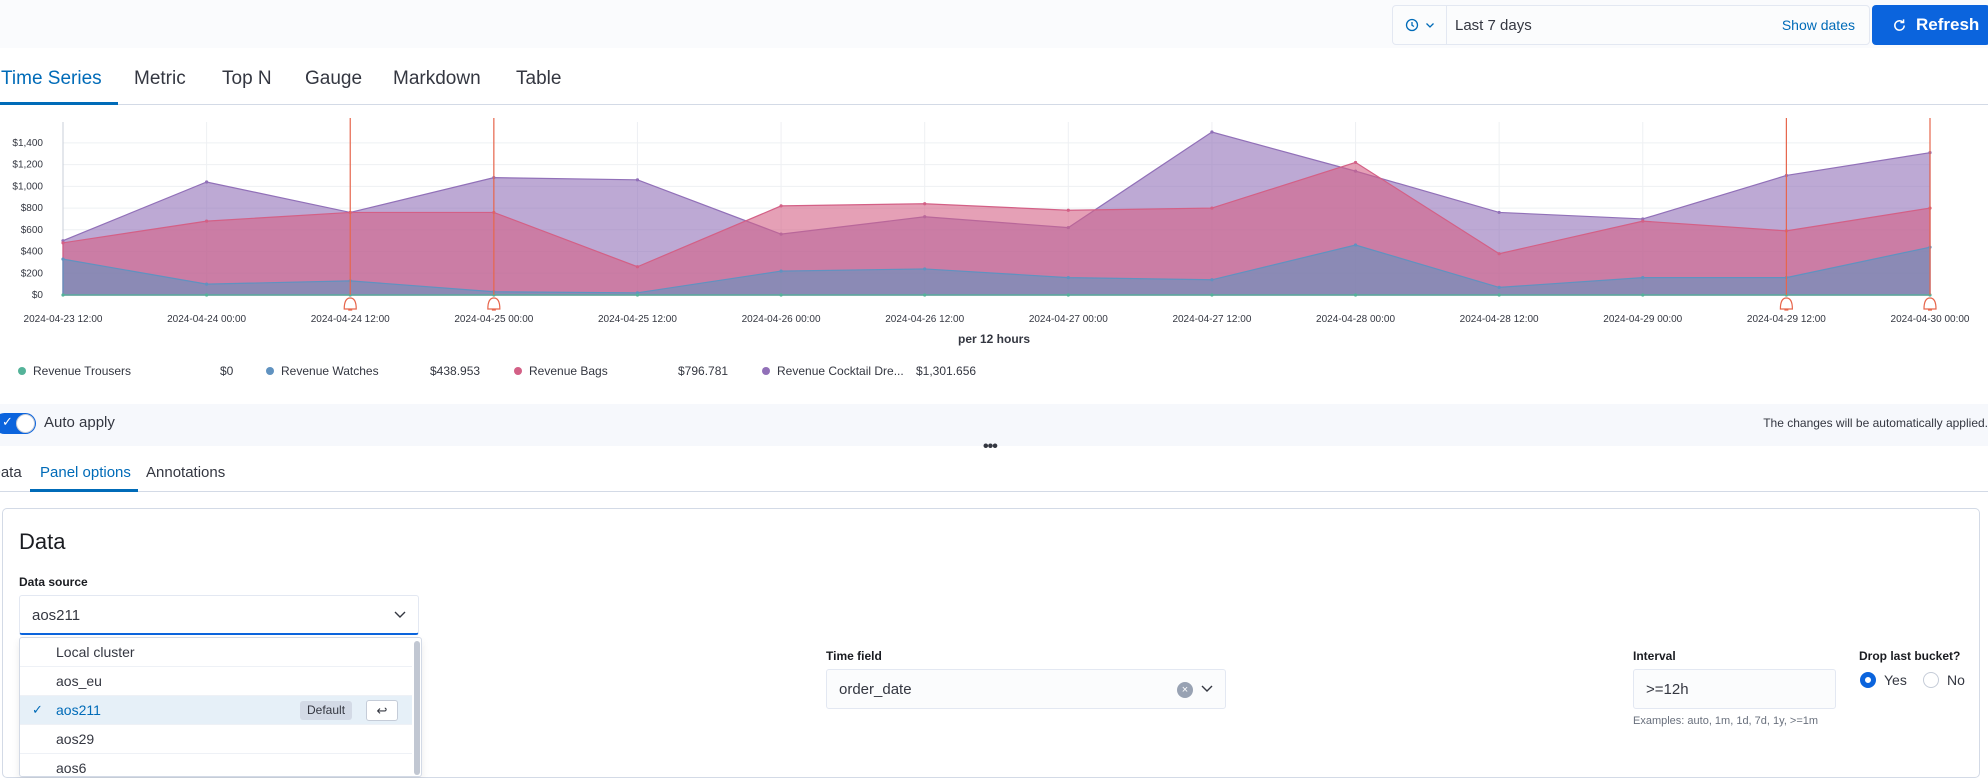 This screenshot has width=1988, height=778. I want to click on option-label: aos6, so click(71, 768).